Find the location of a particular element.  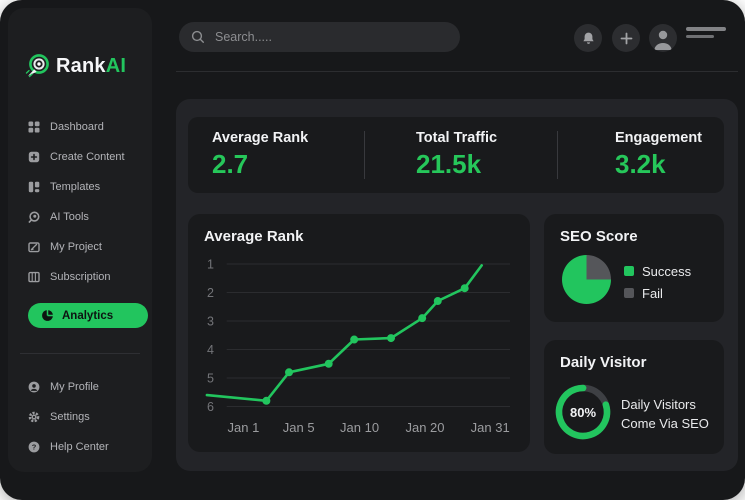

create-content-icon is located at coordinates (34, 157).